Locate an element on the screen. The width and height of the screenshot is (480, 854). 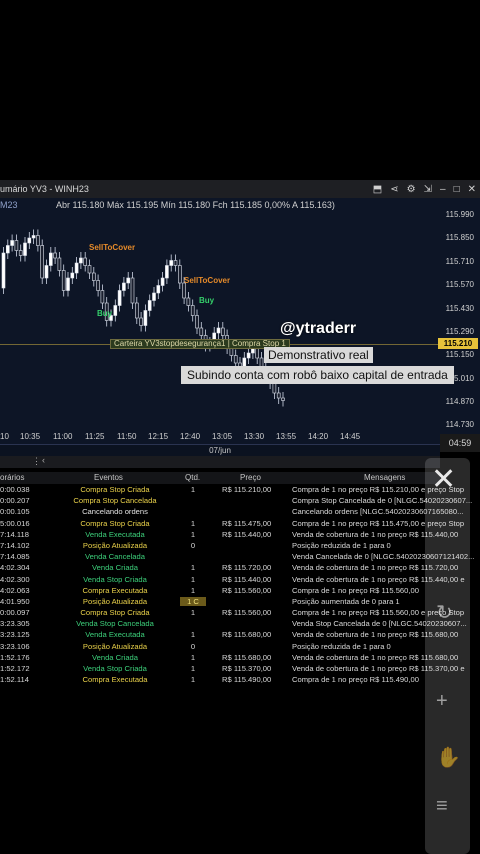
share-icon: ⋖ is located at coordinates (394, 189).